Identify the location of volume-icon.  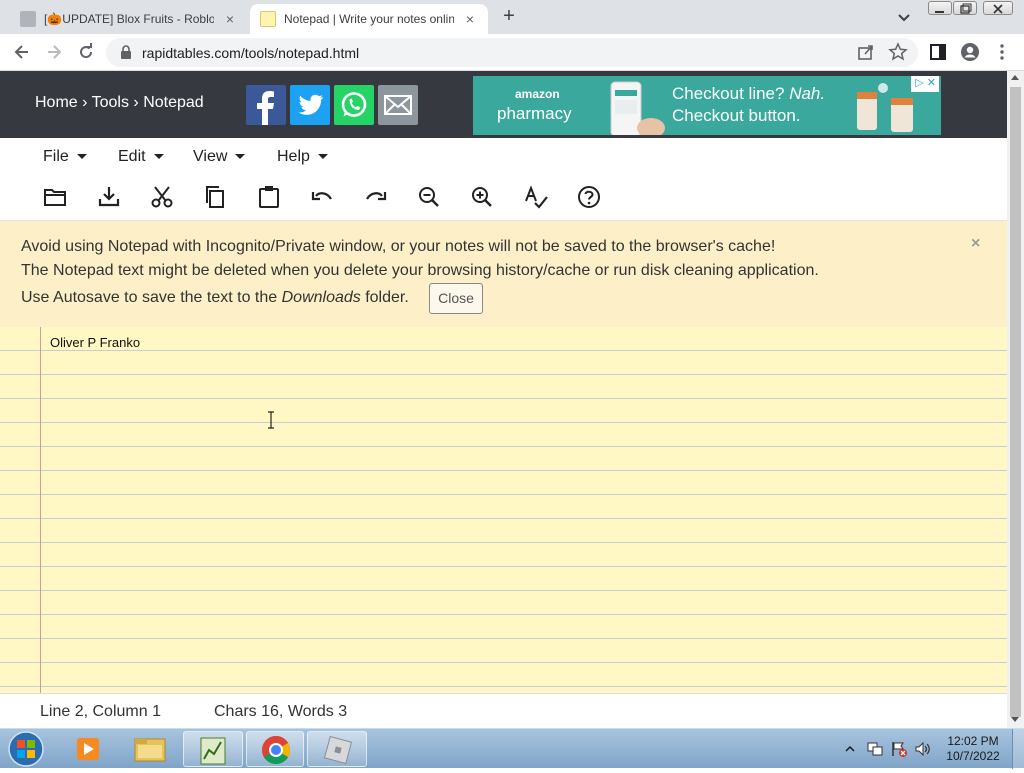
(923, 749).